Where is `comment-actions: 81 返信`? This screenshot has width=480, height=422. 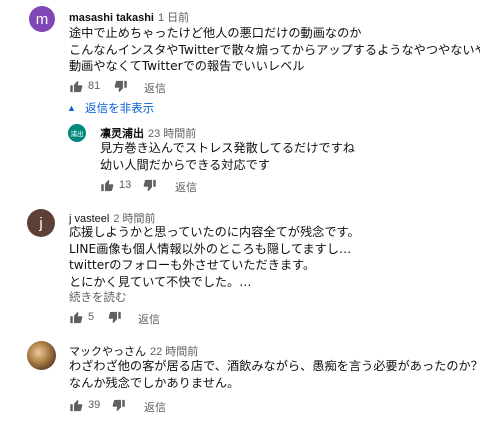 comment-actions: 81 返信 is located at coordinates (169, 87).